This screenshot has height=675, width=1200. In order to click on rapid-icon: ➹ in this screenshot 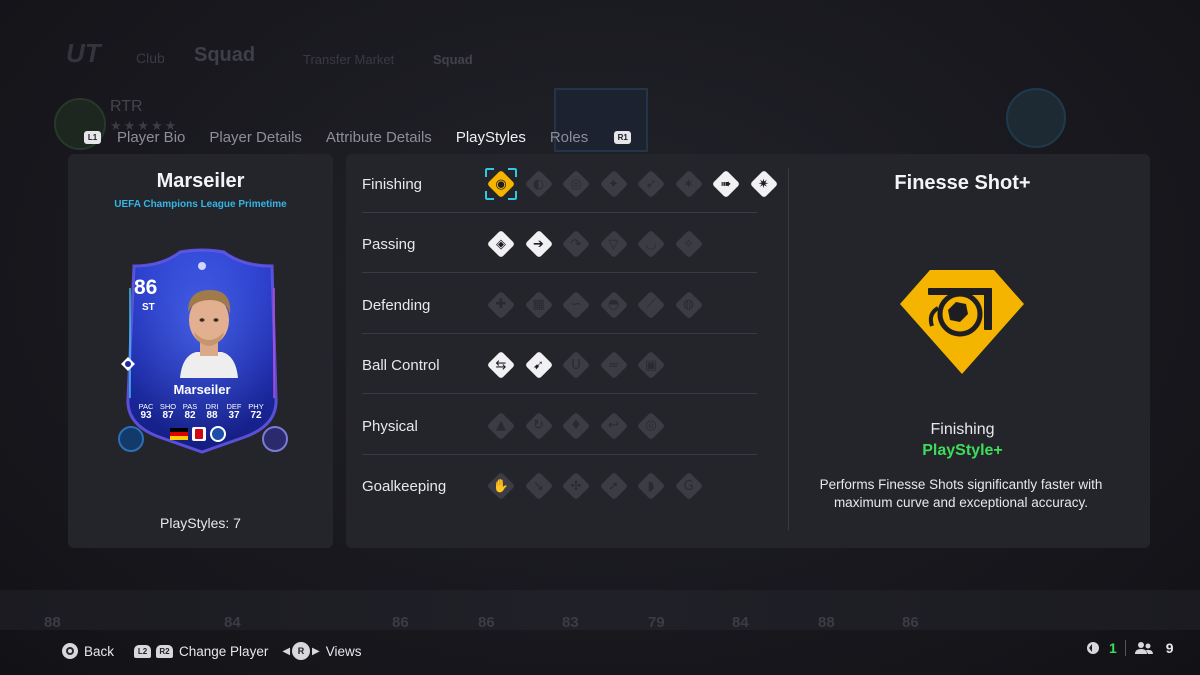, I will do `click(539, 365)`.